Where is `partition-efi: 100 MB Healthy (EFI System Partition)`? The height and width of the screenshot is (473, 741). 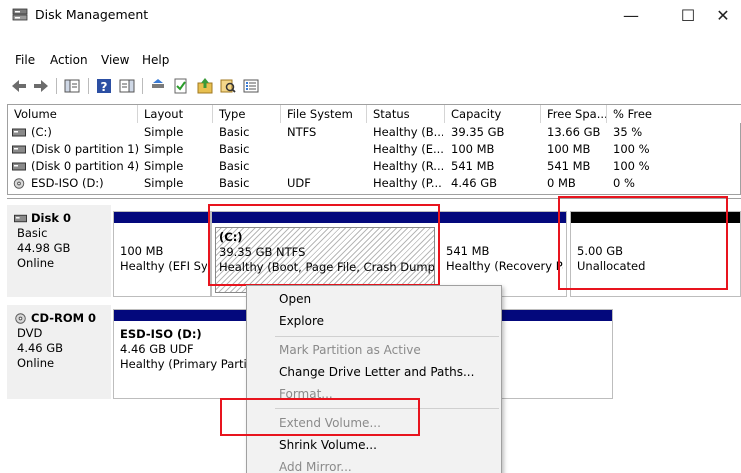
partition-efi: 100 MB Healthy (EFI System Partition) is located at coordinates (162, 254).